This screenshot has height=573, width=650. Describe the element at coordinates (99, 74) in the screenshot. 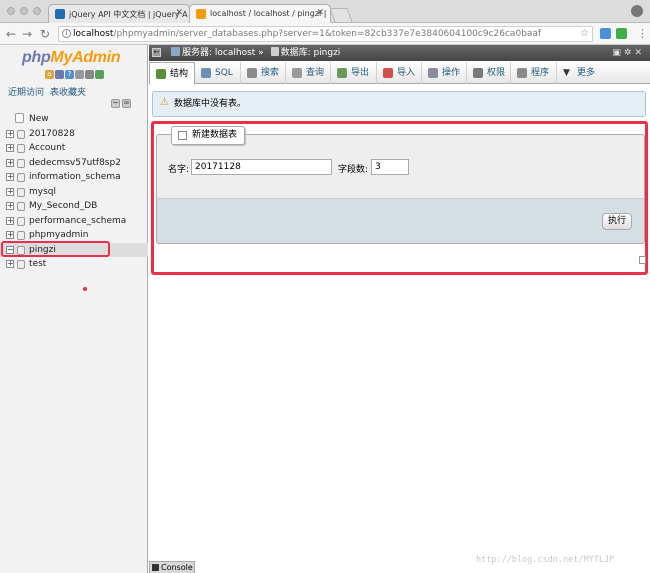

I see `reload-icon` at that location.